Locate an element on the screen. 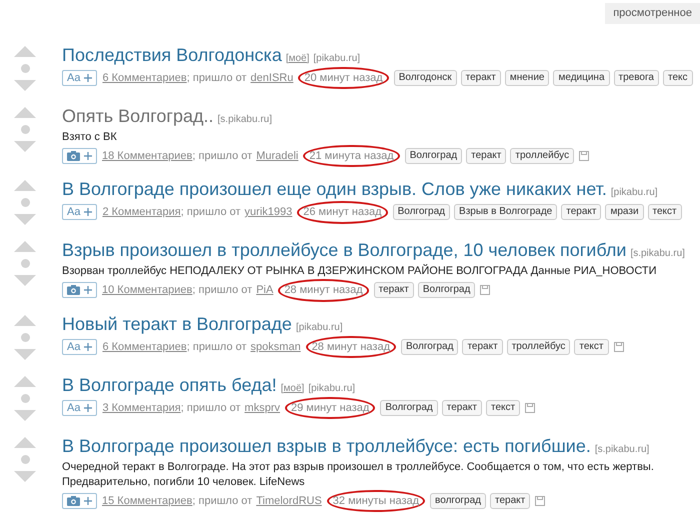 This screenshot has width=700, height=525. comments-link: 18 Комментариев is located at coordinates (147, 156).